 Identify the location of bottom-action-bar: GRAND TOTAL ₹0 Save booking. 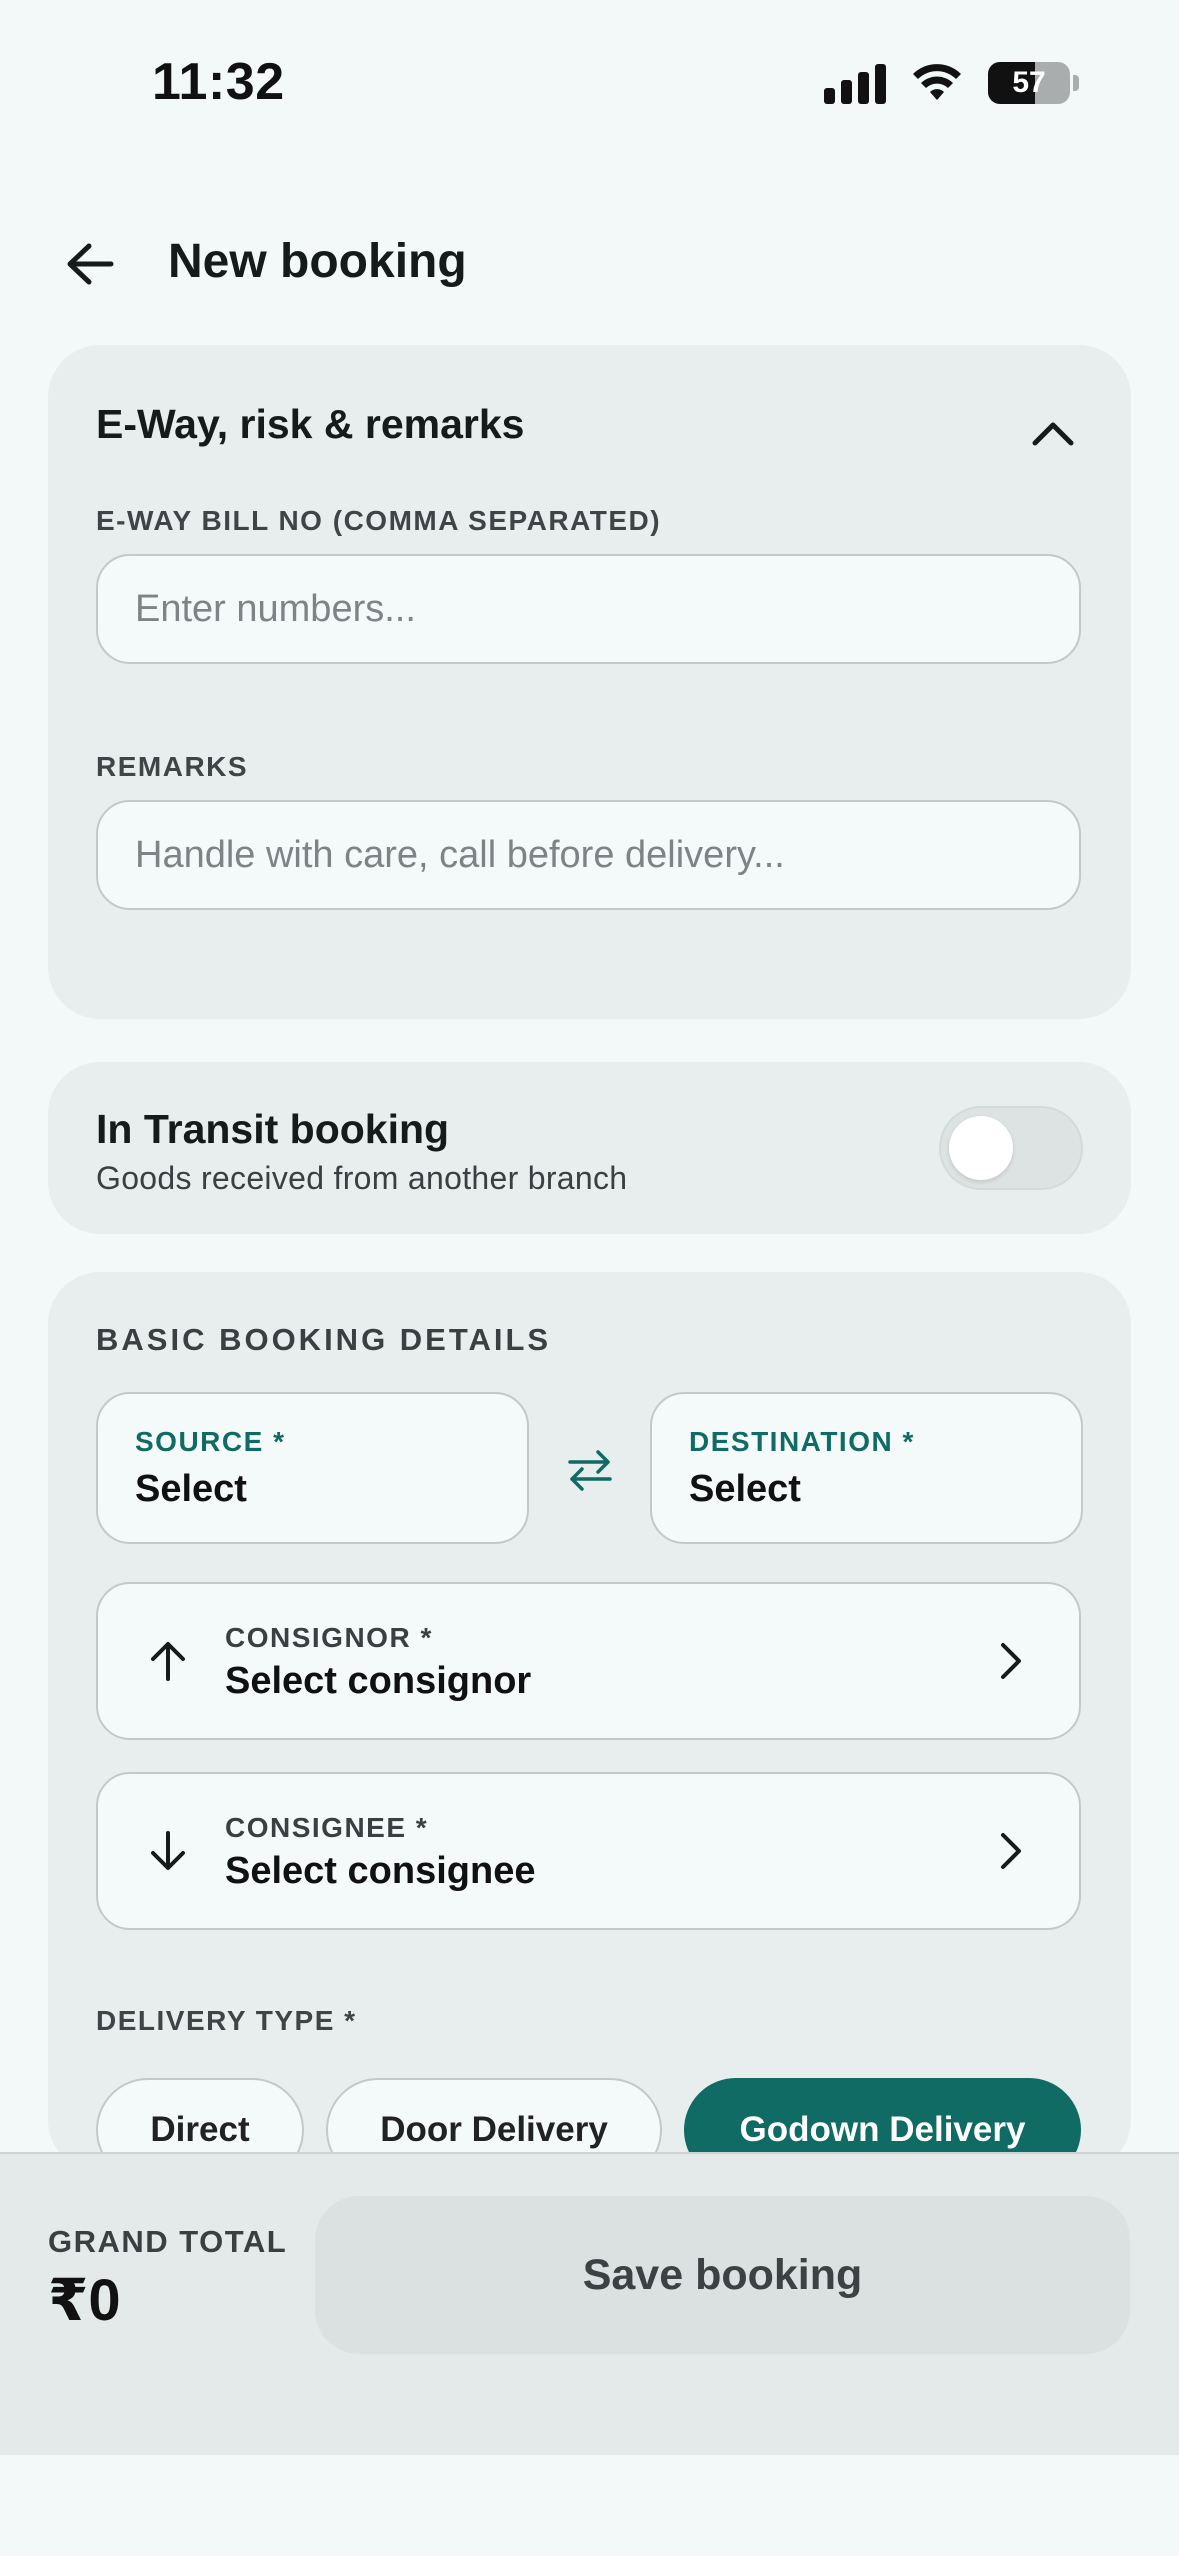
(589, 2303).